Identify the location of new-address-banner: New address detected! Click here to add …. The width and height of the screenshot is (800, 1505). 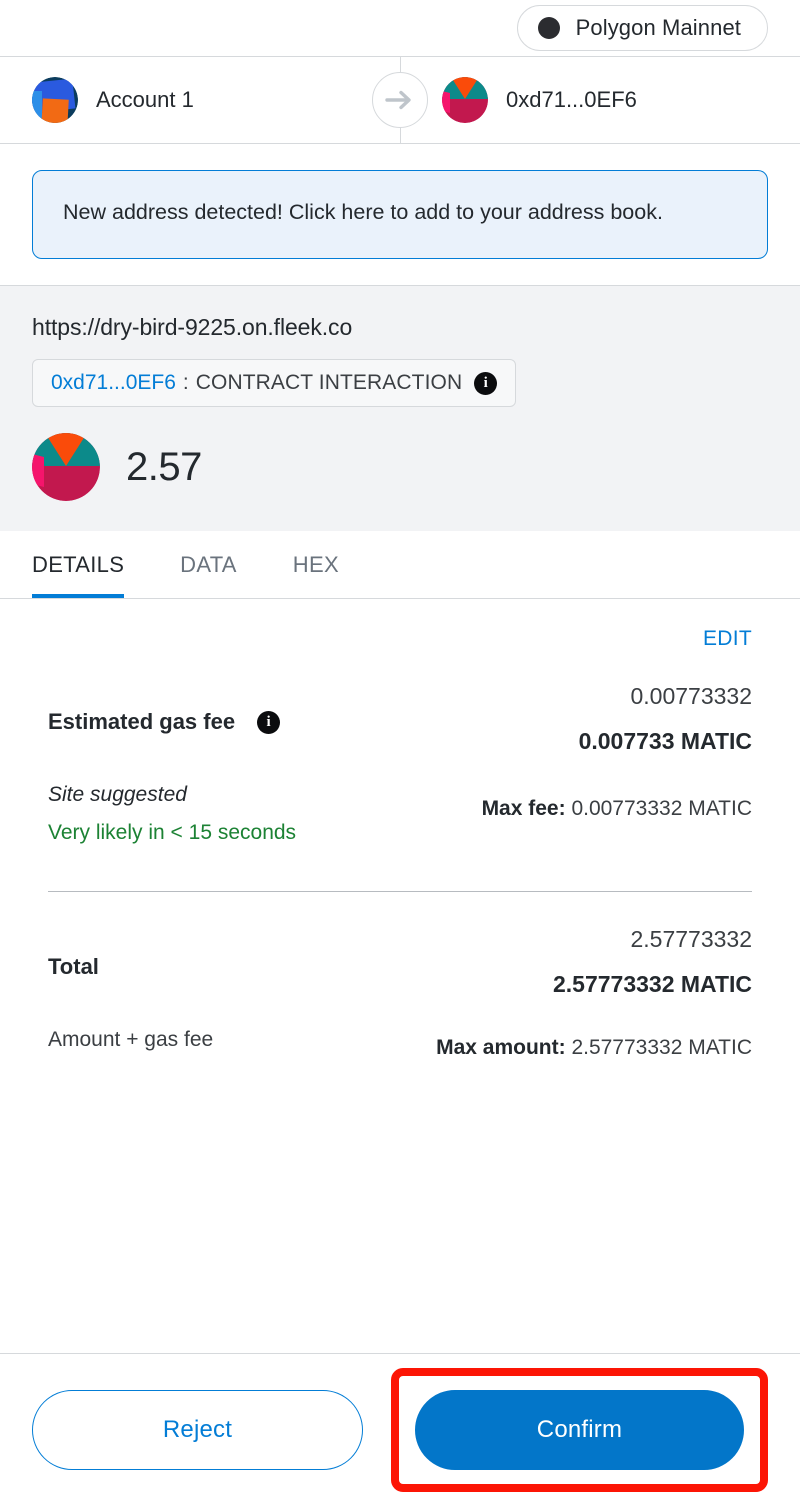
(400, 215).